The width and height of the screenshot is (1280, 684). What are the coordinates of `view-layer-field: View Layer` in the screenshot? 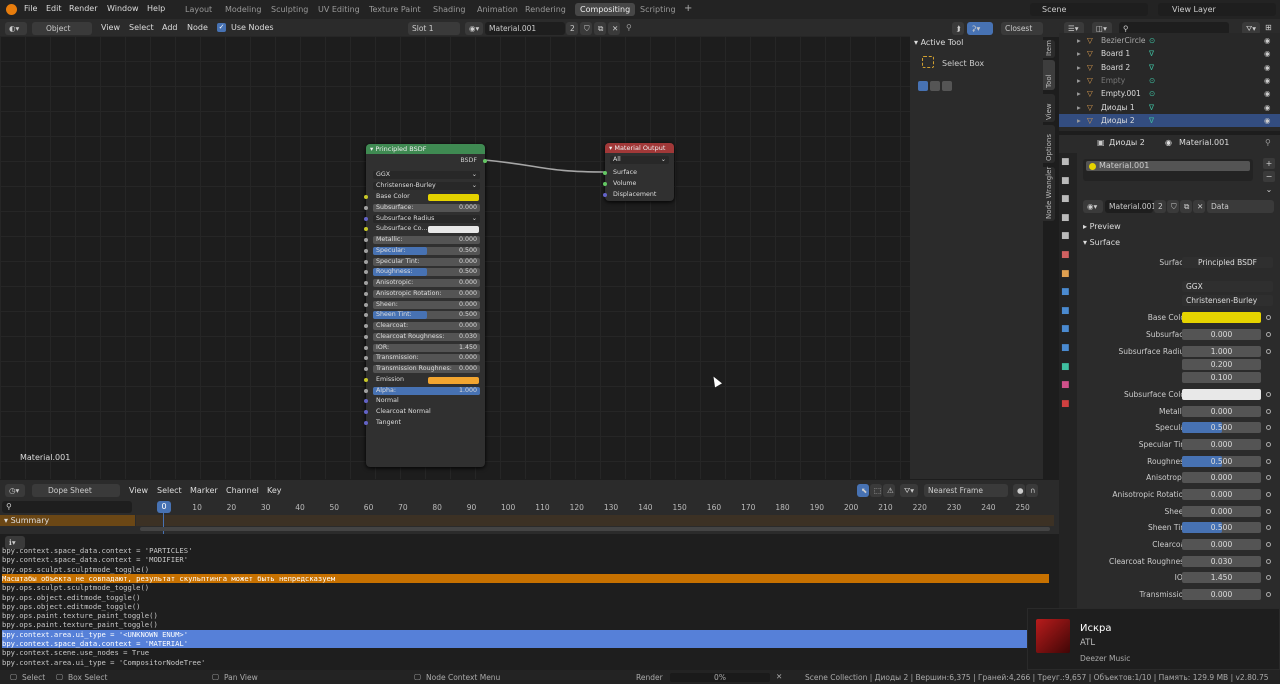 It's located at (1217, 9).